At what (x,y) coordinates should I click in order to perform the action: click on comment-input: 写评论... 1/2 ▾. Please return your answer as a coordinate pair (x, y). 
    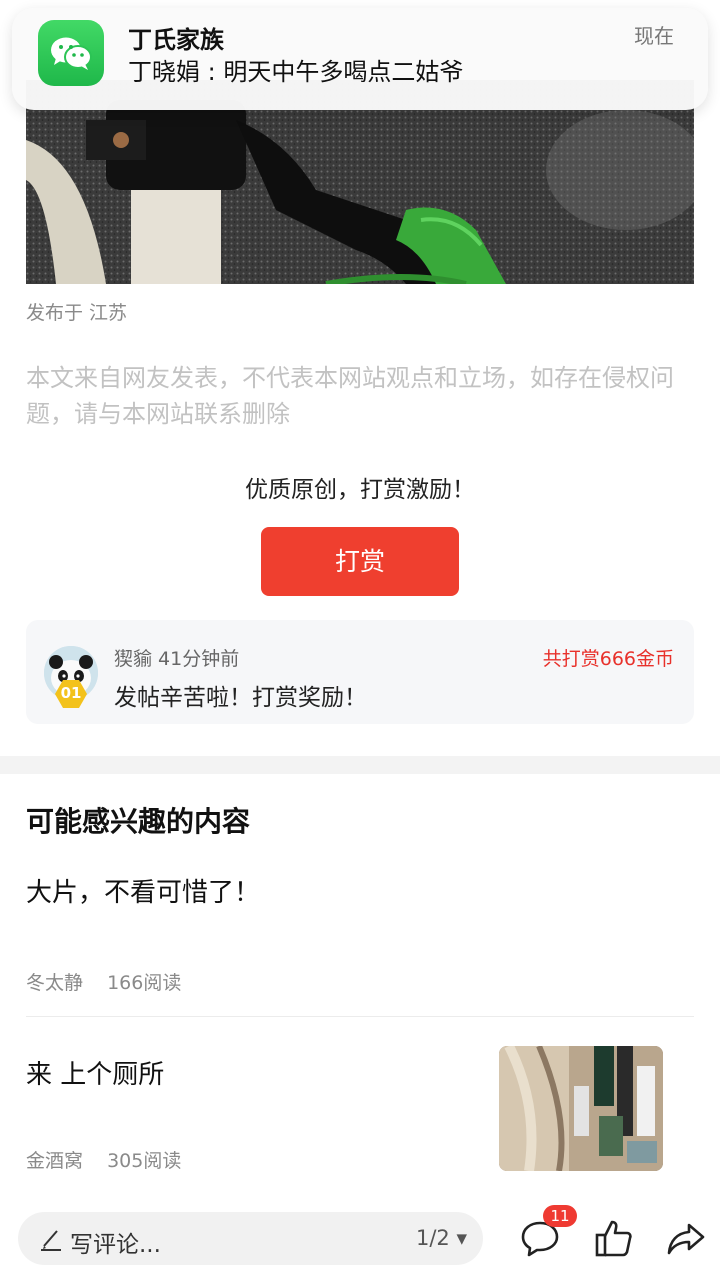
    Looking at the image, I should click on (250, 1238).